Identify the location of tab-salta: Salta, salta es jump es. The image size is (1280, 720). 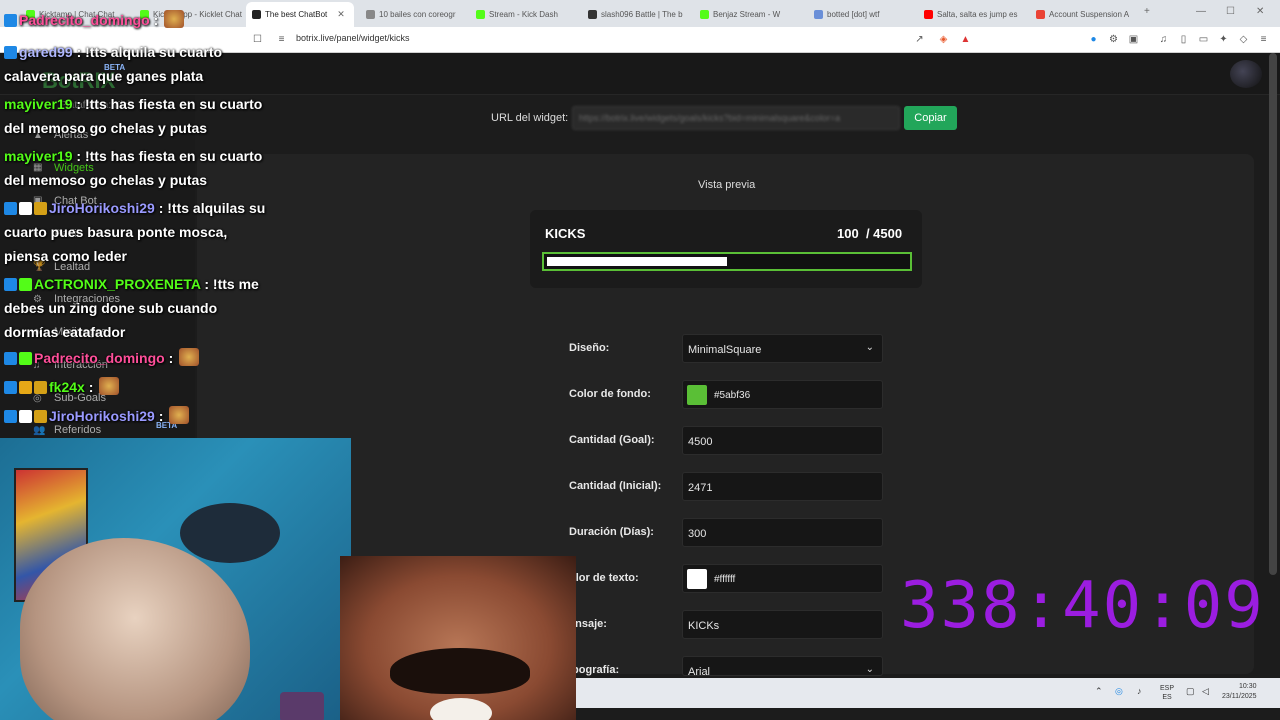
(972, 14).